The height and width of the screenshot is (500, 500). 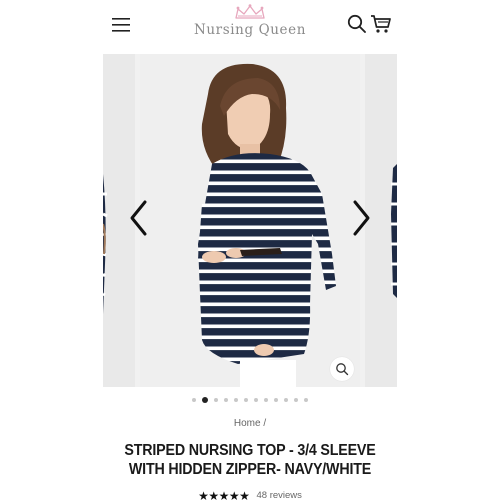 I want to click on product-title-line2: WITH HIDDEN ZIPPER- NAVY/WHITE, so click(x=250, y=469).